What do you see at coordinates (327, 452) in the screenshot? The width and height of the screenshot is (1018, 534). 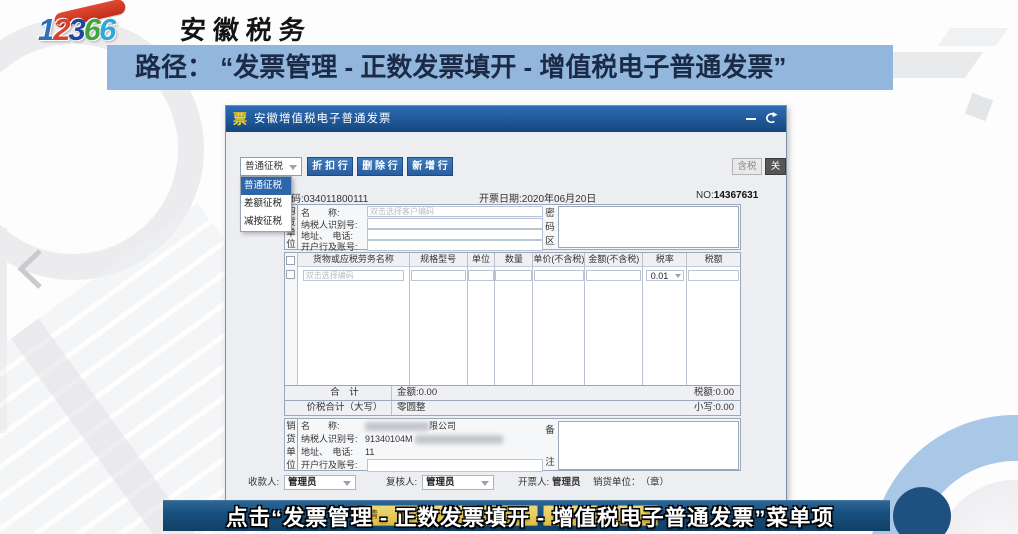 I see `seller-address-label: 地址、 电话:` at bounding box center [327, 452].